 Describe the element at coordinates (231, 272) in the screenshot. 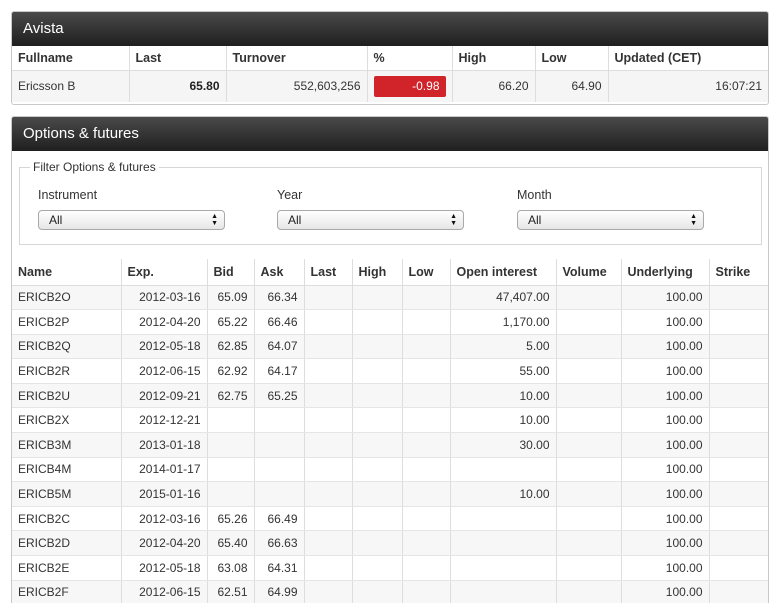

I see `col-bid: Bid` at that location.